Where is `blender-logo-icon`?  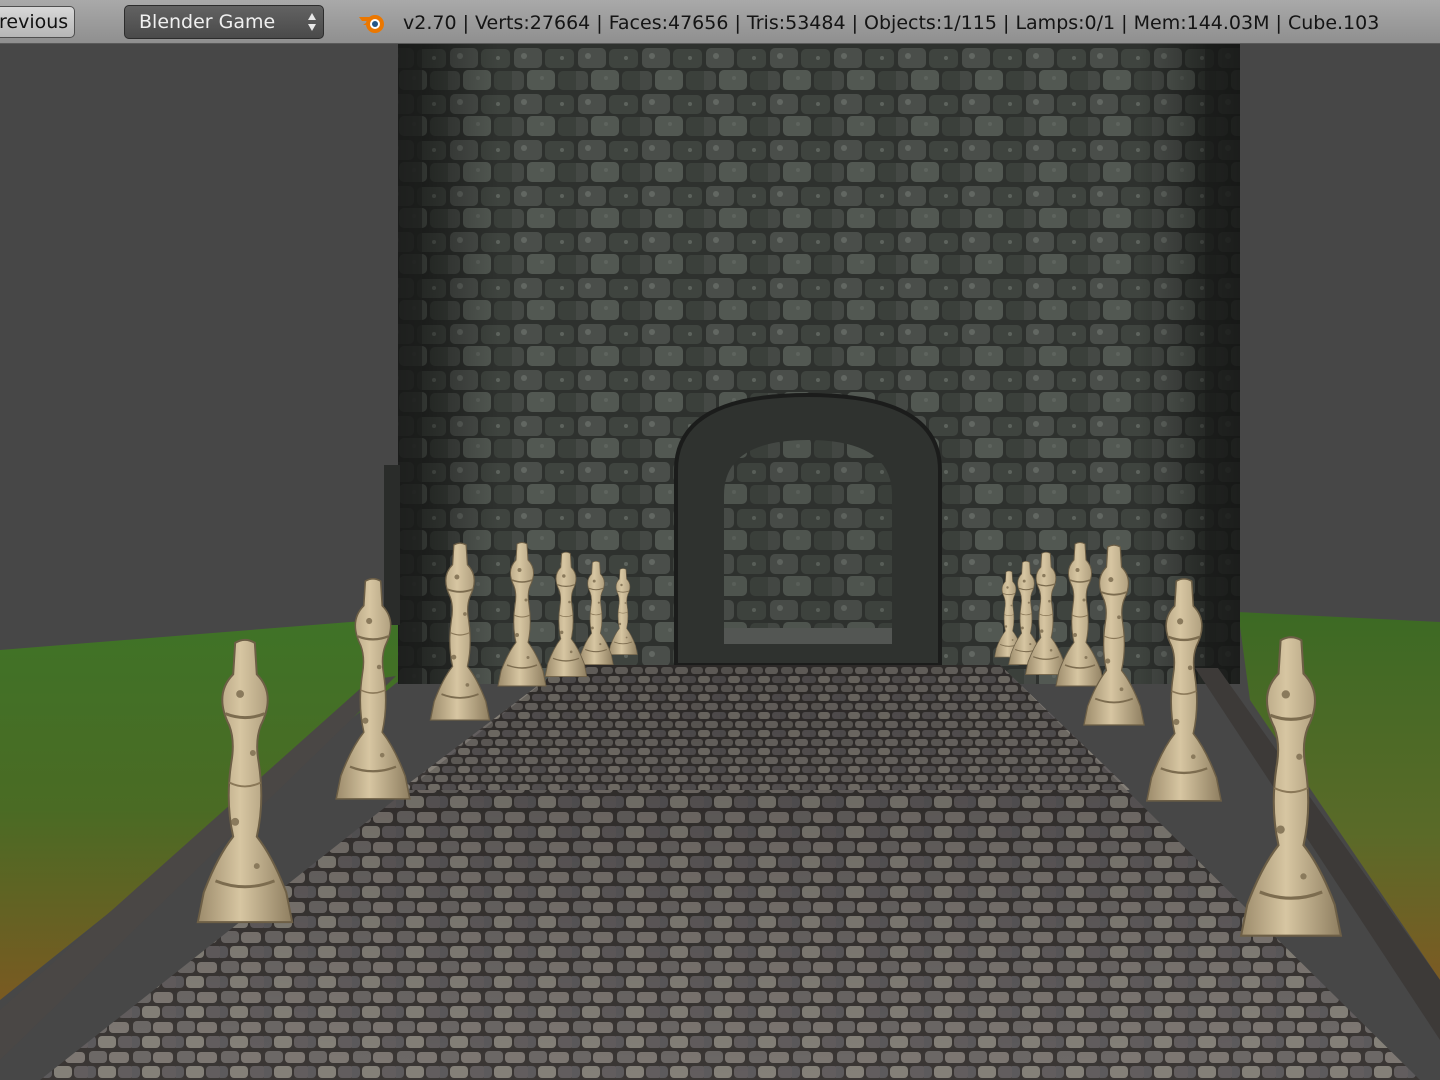
blender-logo-icon is located at coordinates (371, 24).